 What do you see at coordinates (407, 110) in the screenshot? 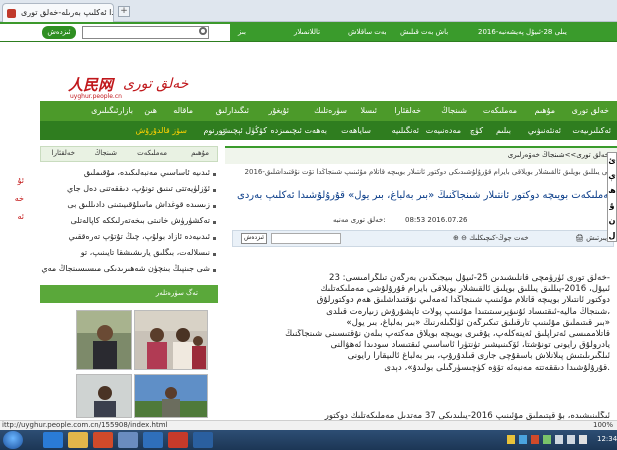
I see `nav-item: خەلقئارا` at bounding box center [407, 110].